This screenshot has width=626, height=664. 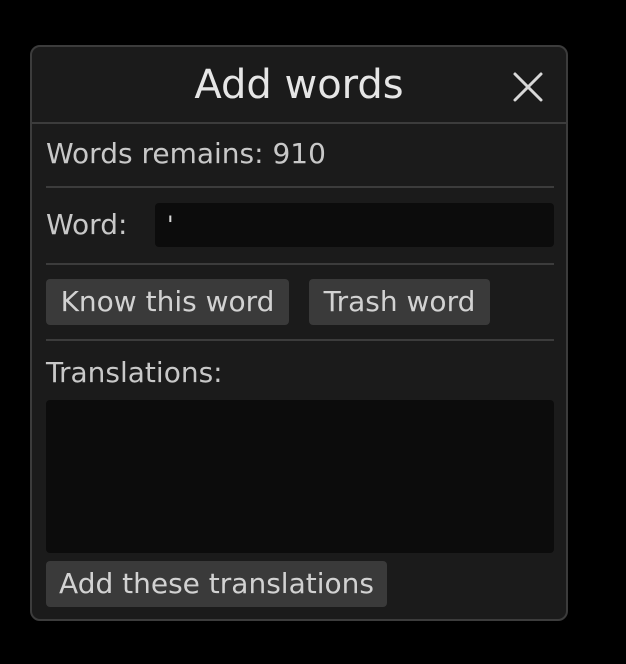 I want to click on words-remains-text: Words remains: 910, so click(x=186, y=153).